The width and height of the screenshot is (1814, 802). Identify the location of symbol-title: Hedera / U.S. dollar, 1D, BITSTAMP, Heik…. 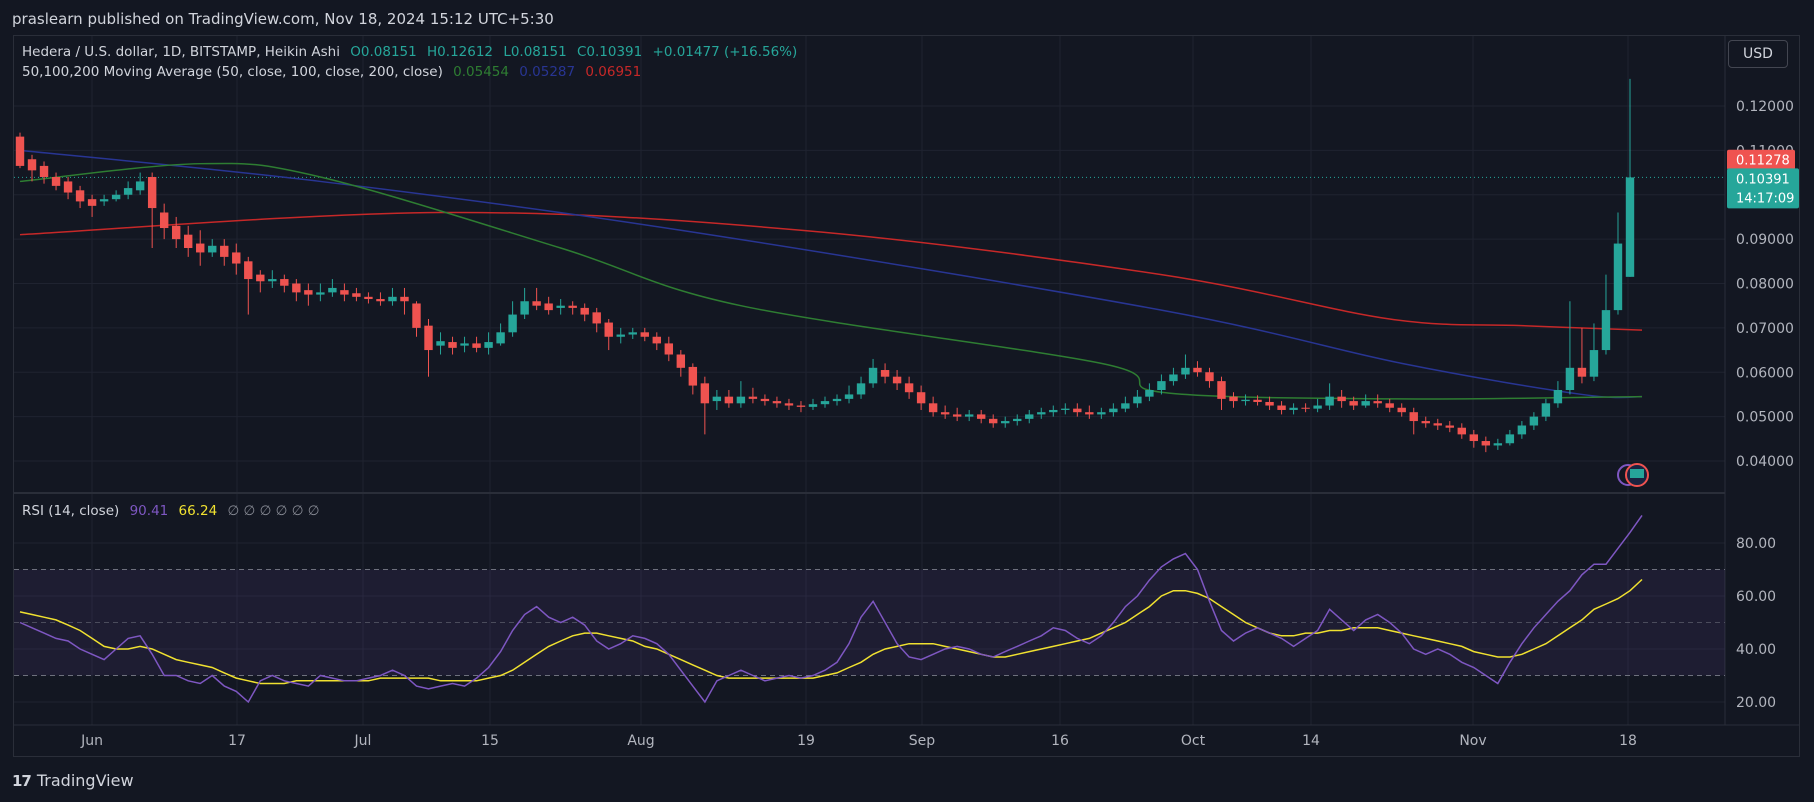
(181, 52).